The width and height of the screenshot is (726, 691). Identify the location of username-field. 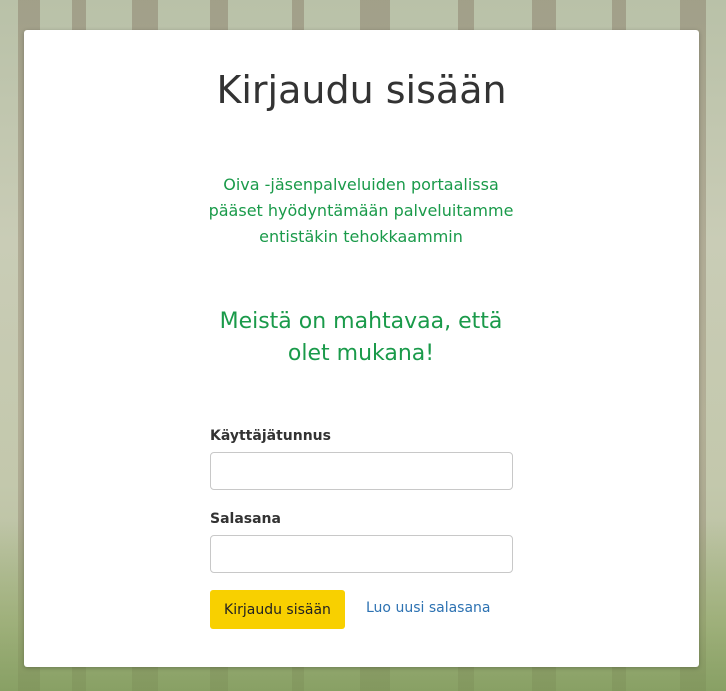
(361, 471).